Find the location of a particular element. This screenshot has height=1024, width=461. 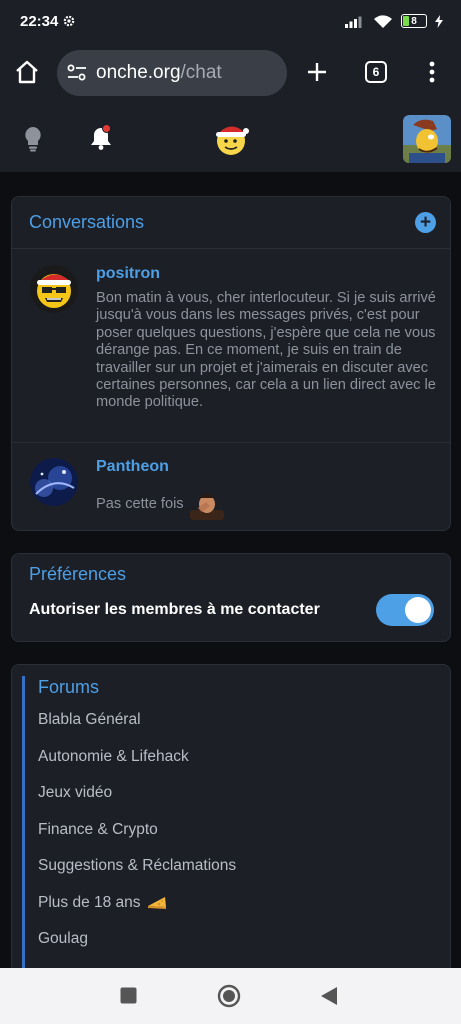

url-text: onche.org/chat is located at coordinates (159, 73).